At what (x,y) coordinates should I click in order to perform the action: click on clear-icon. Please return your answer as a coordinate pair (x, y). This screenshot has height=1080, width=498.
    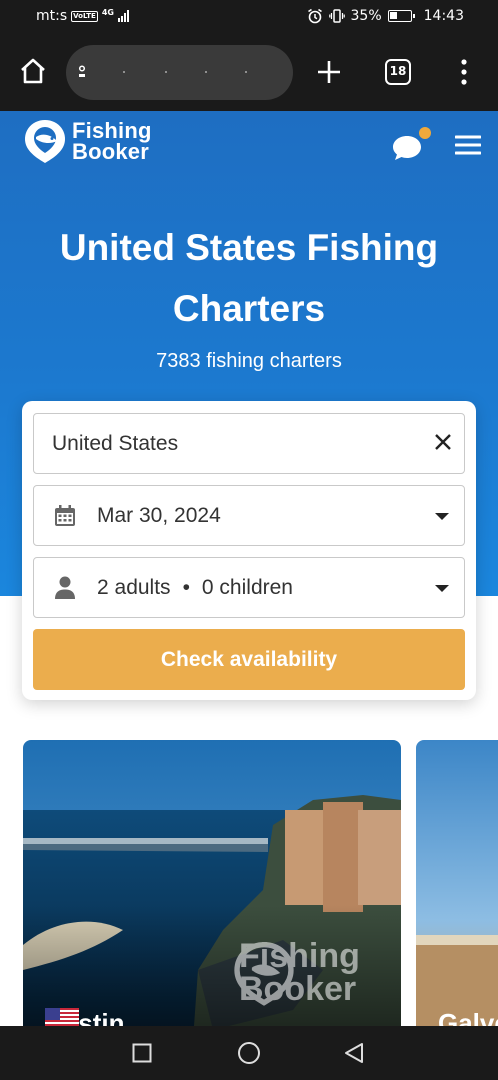
    Looking at the image, I should click on (443, 442).